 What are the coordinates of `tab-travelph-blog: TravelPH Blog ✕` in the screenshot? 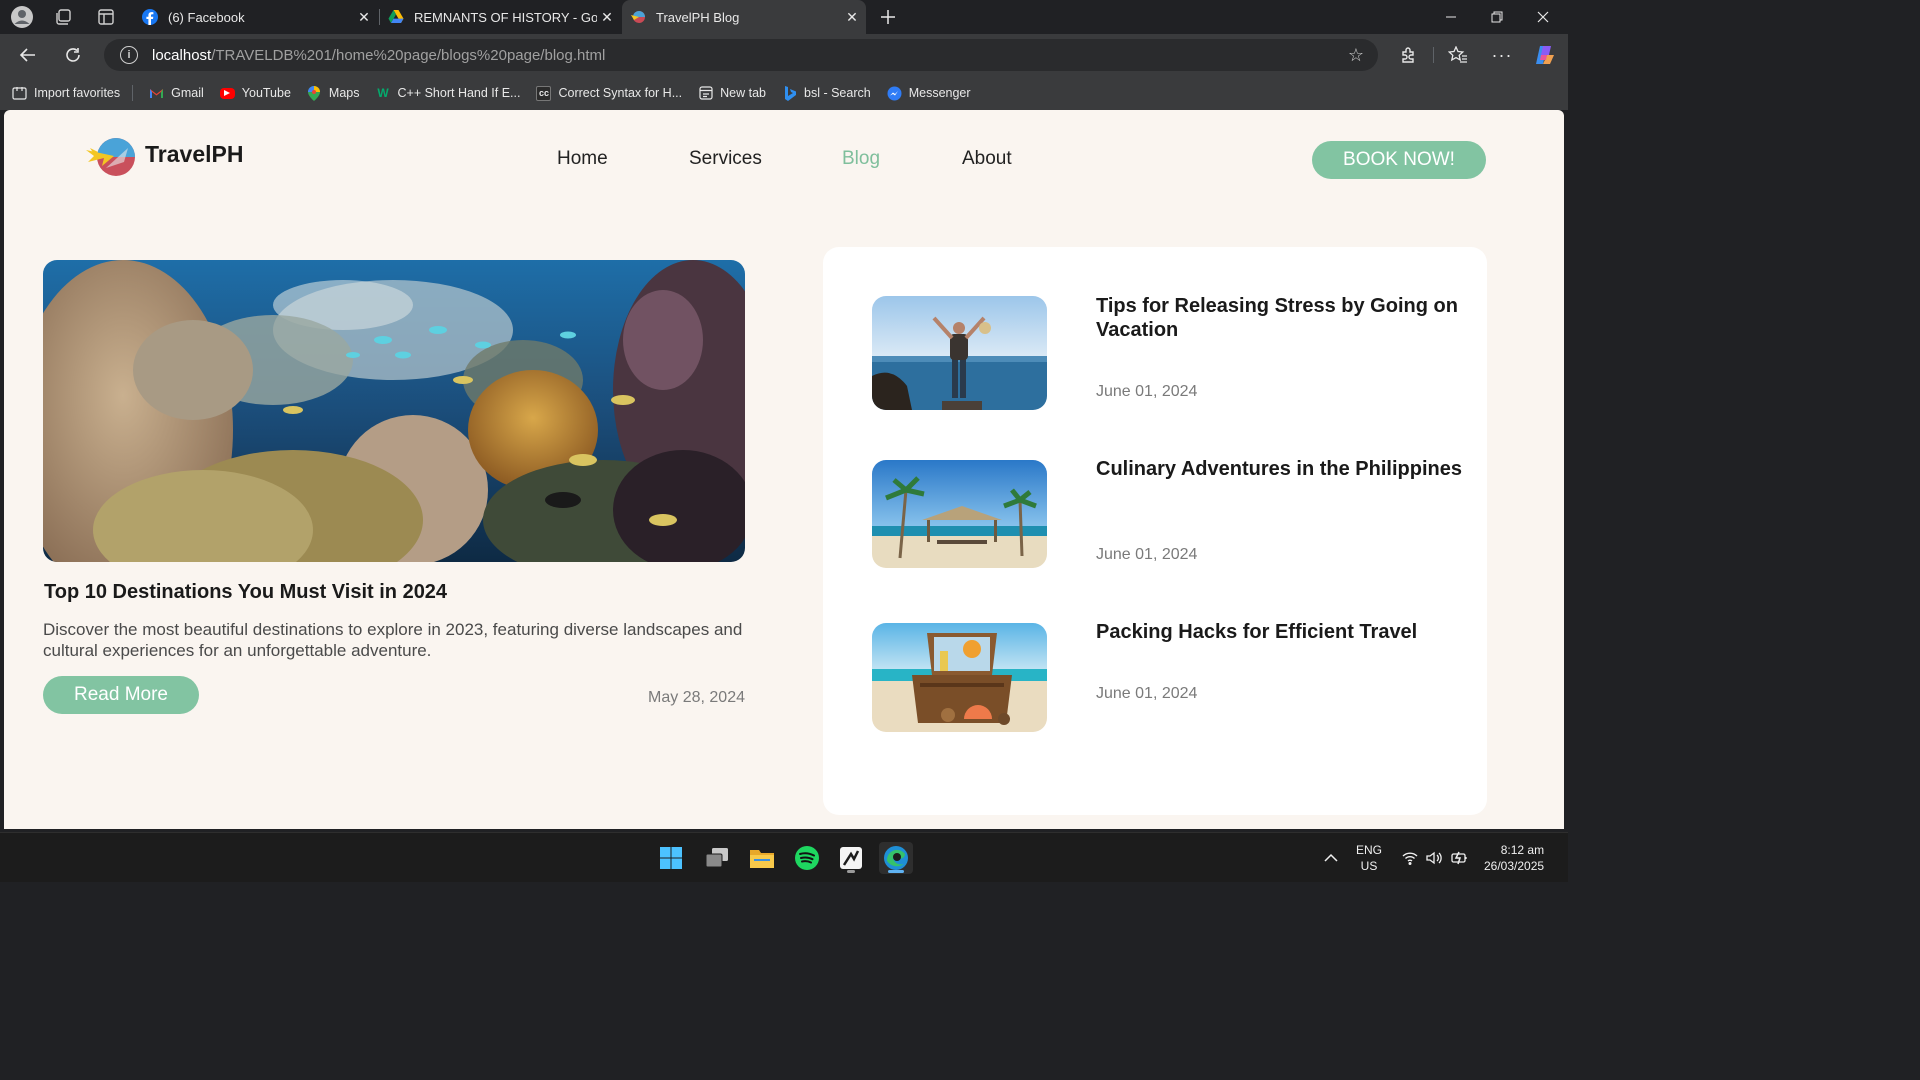 It's located at (744, 17).